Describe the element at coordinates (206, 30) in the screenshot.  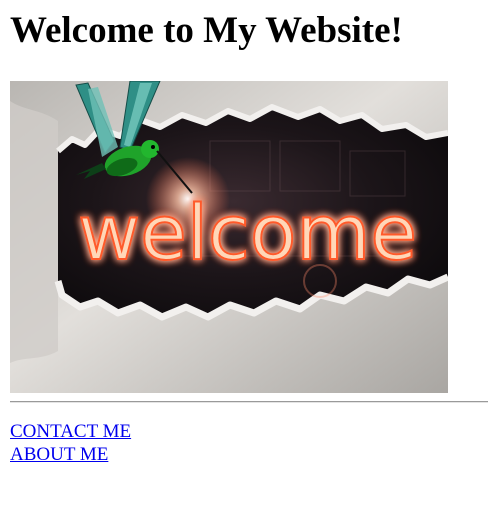
I see `page-title: Welcome to My Website!` at that location.